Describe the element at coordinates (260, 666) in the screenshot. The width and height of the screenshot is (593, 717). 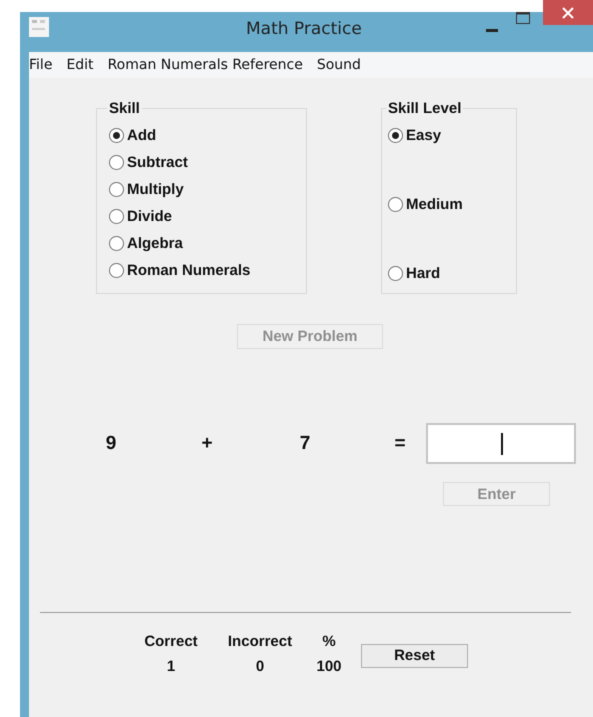
I see `stat-value: 0` at that location.